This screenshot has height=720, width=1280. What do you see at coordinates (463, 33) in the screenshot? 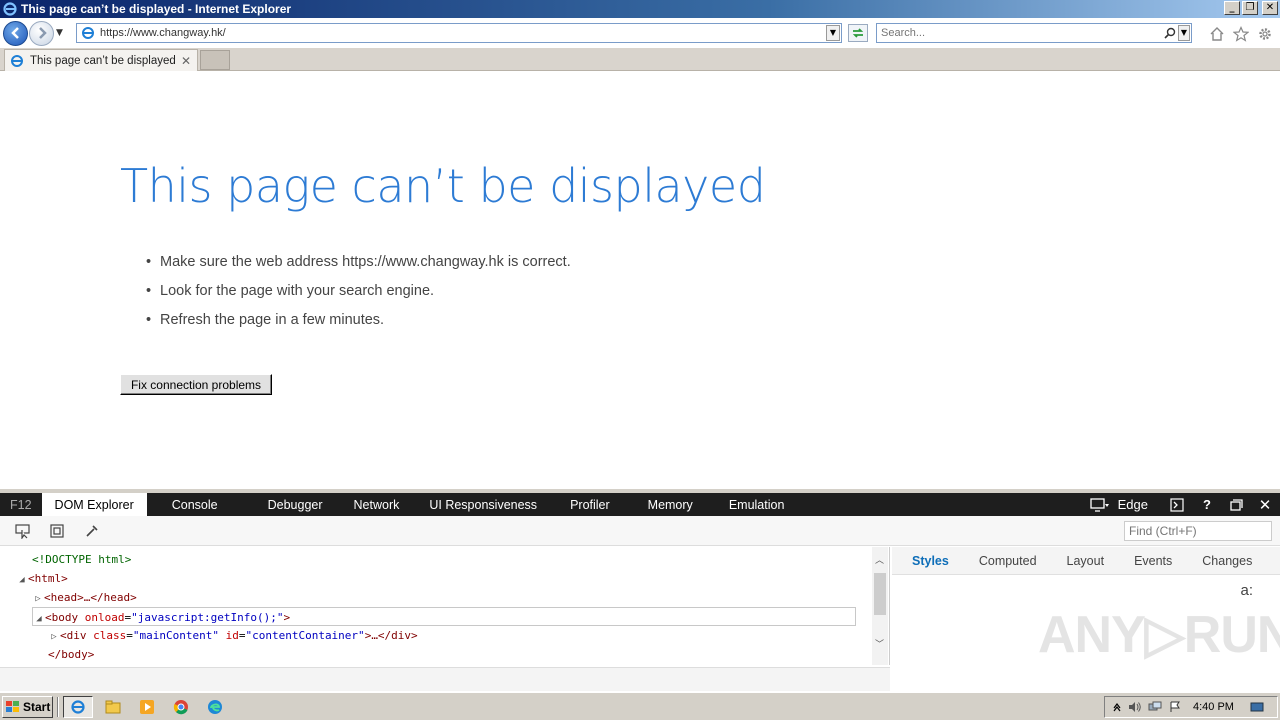
I see `url-text: https://www.changway.hk/` at bounding box center [463, 33].